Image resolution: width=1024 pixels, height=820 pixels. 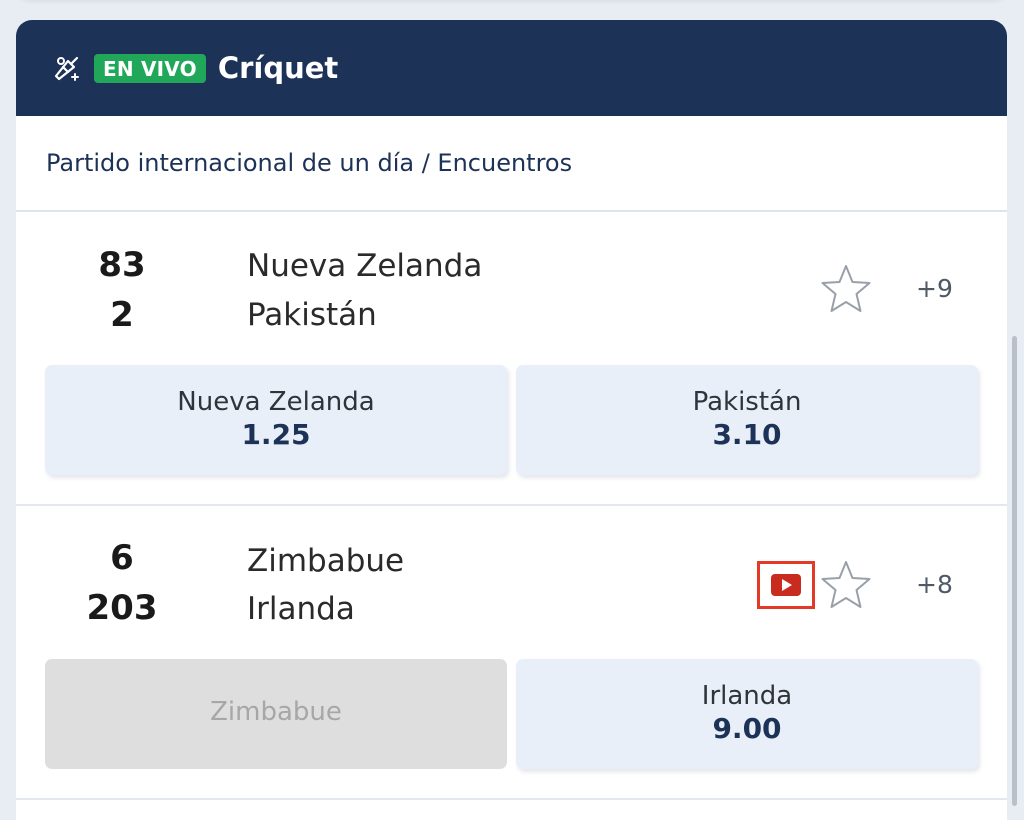 What do you see at coordinates (150, 68) in the screenshot?
I see `live-badge: EN VIVO` at bounding box center [150, 68].